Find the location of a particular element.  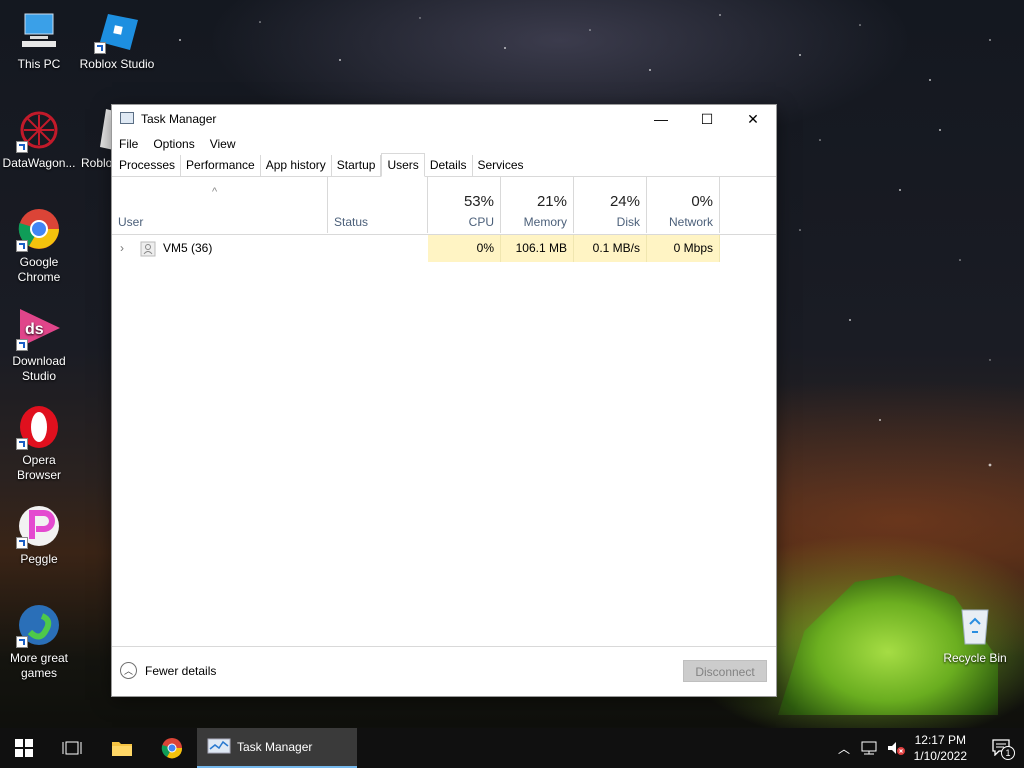

column-name: Status is located at coordinates (351, 222).